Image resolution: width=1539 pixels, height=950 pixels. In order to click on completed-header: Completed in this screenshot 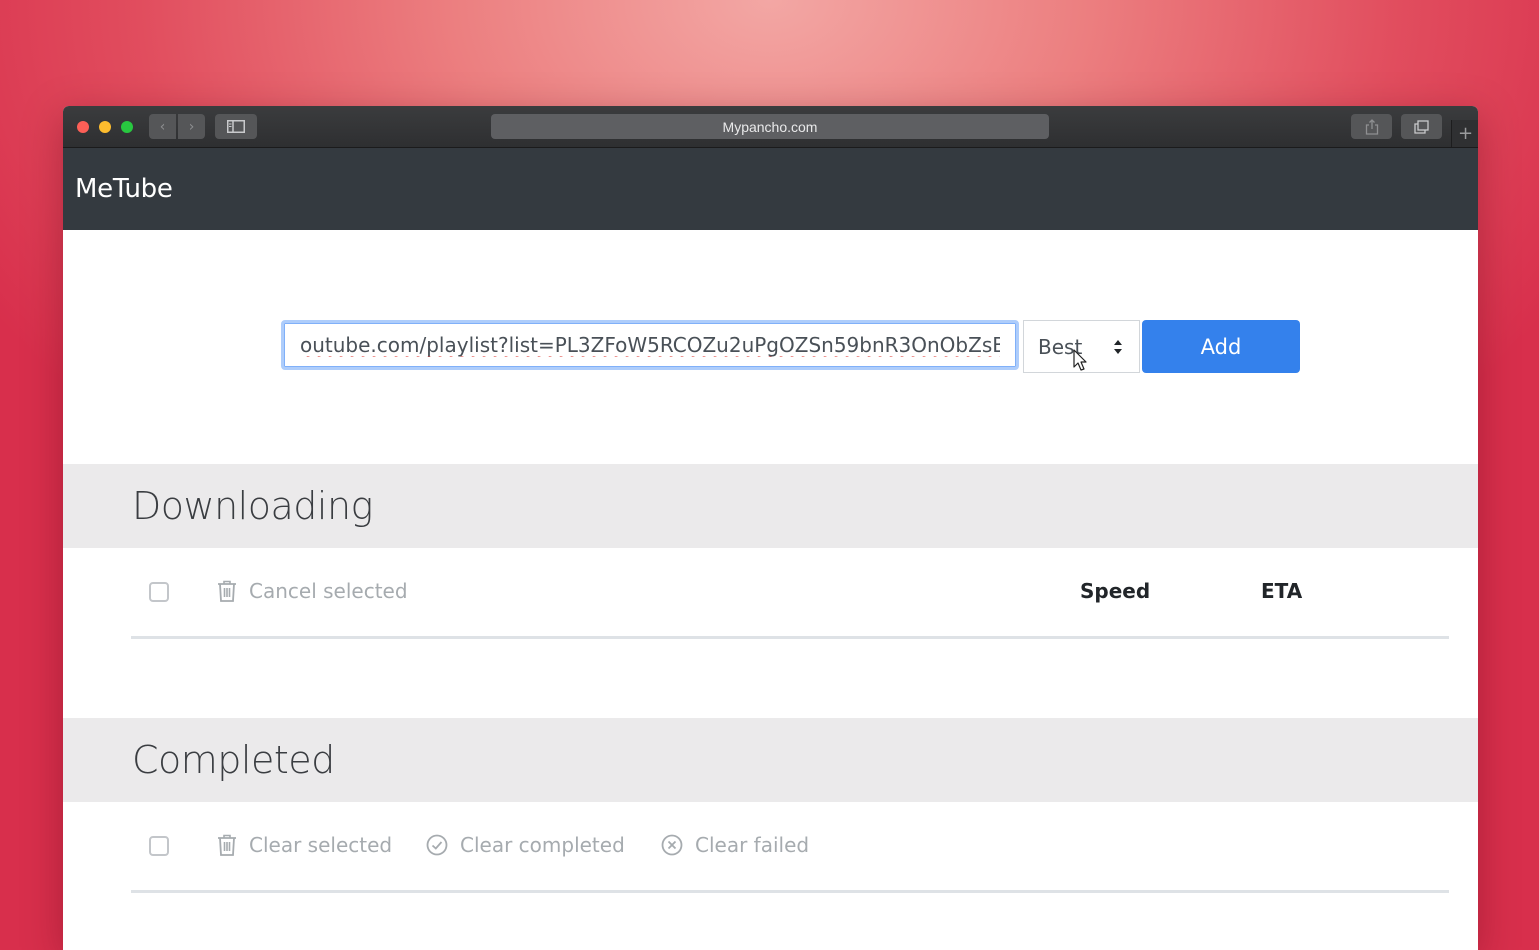, I will do `click(770, 760)`.